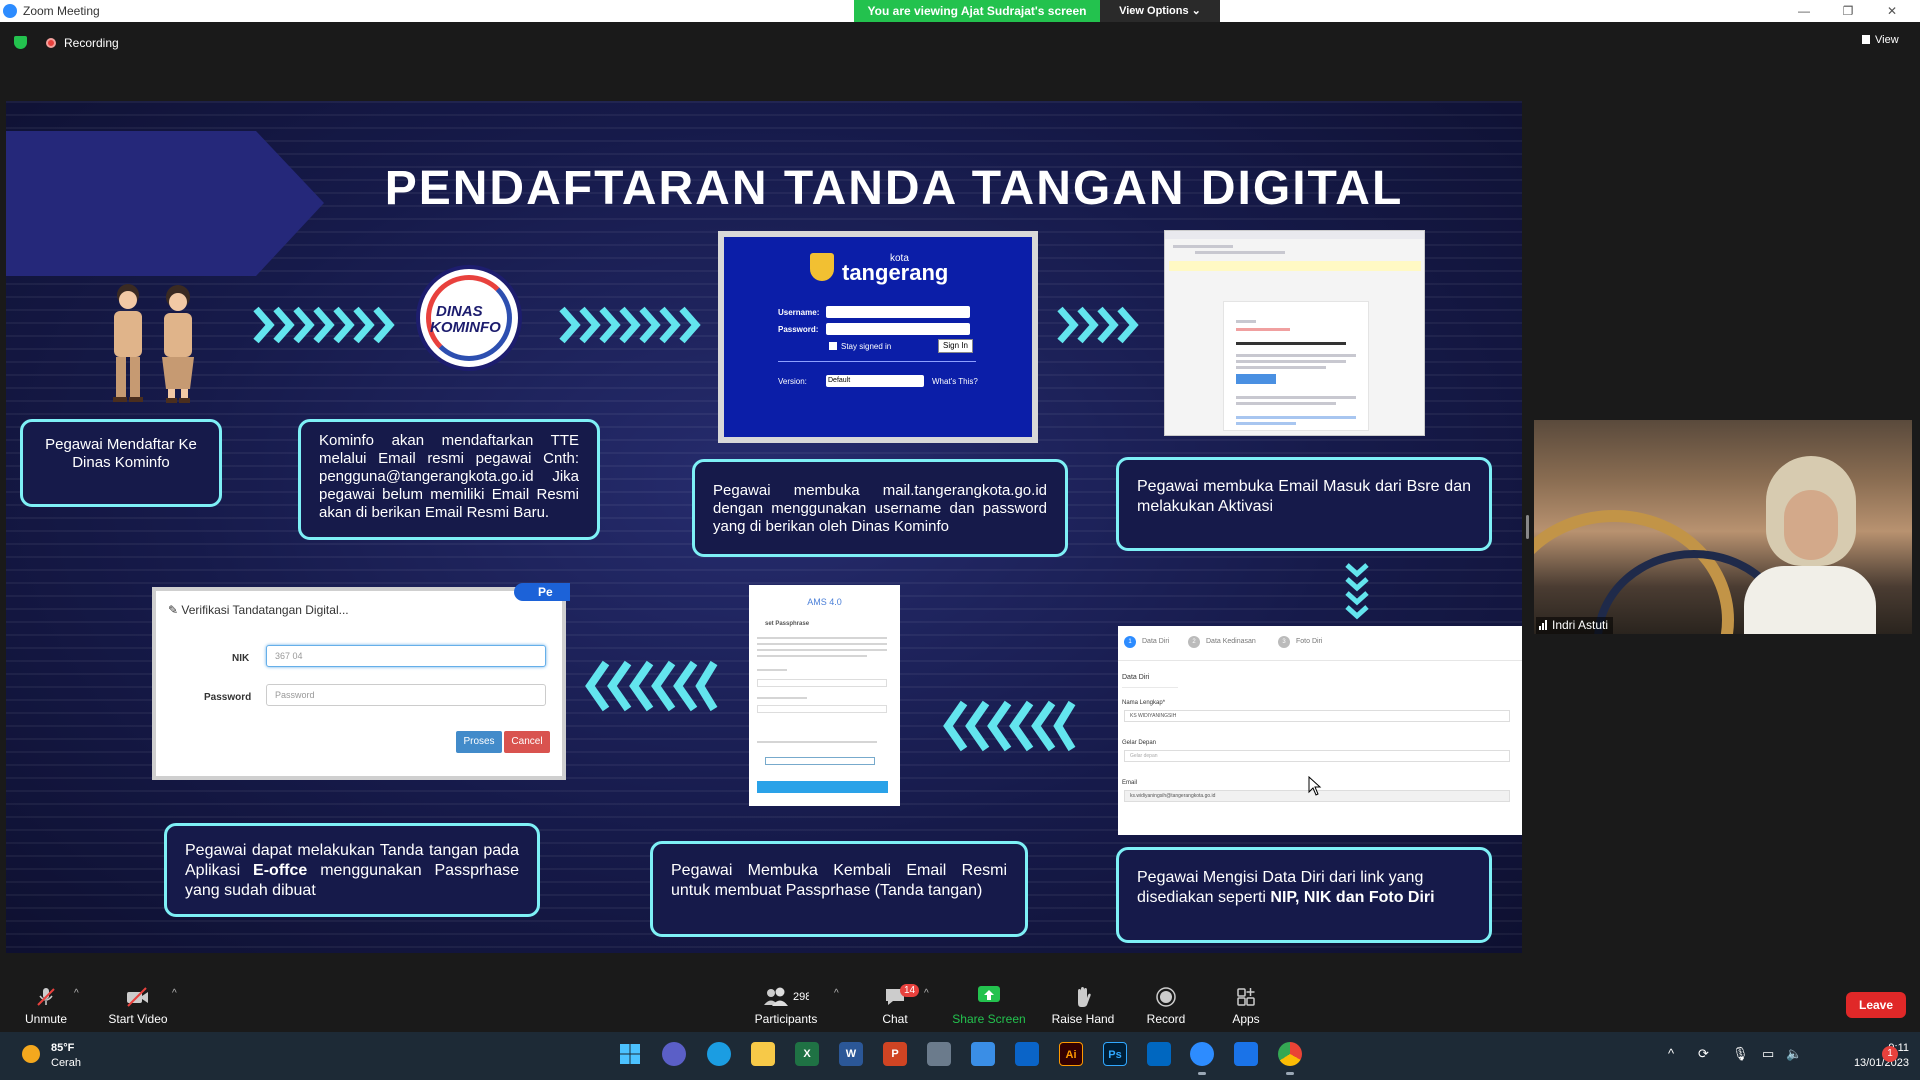  Describe the element at coordinates (241, 658) in the screenshot. I see `nik-label: NIK` at that location.